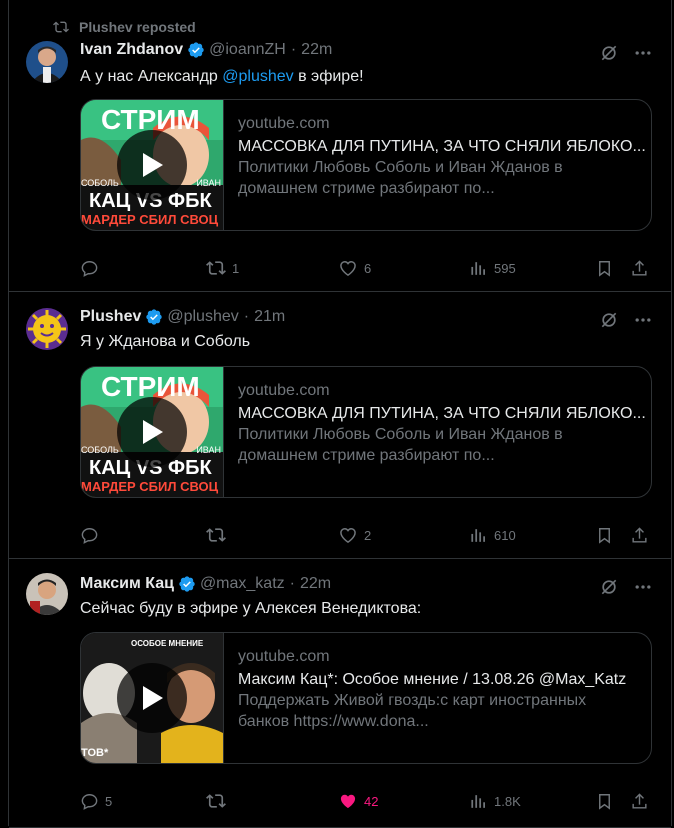 The width and height of the screenshot is (674, 828). What do you see at coordinates (149, 76) in the screenshot?
I see `tweet-text-prefix: А у нас Александр` at bounding box center [149, 76].